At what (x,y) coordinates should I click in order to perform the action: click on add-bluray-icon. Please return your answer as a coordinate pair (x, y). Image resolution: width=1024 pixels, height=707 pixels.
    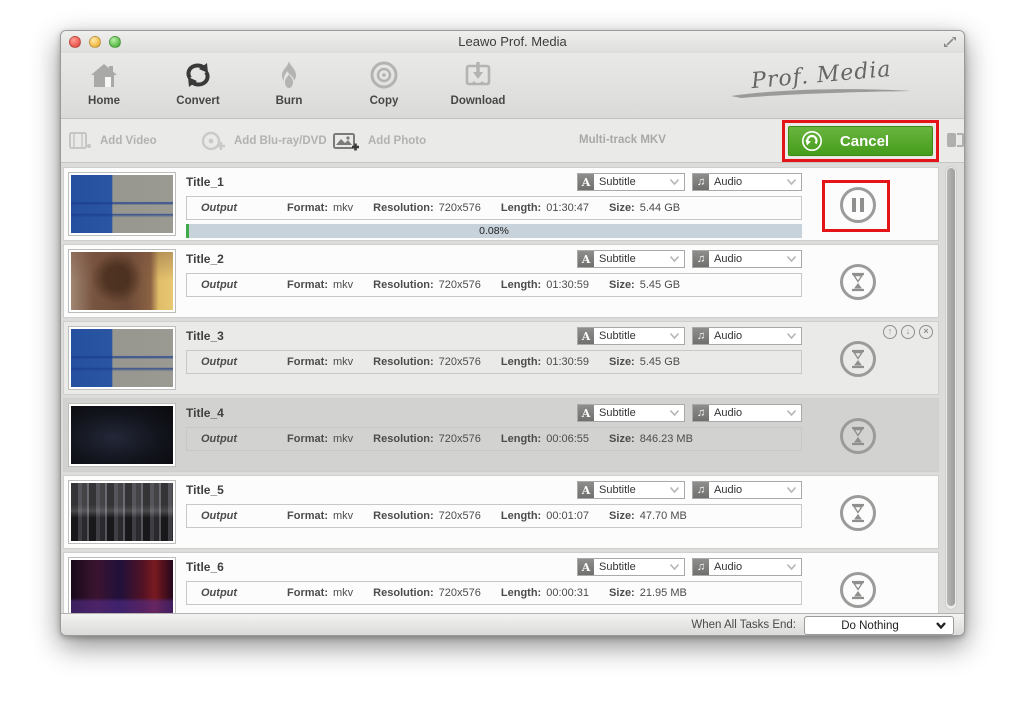
    Looking at the image, I should click on (213, 140).